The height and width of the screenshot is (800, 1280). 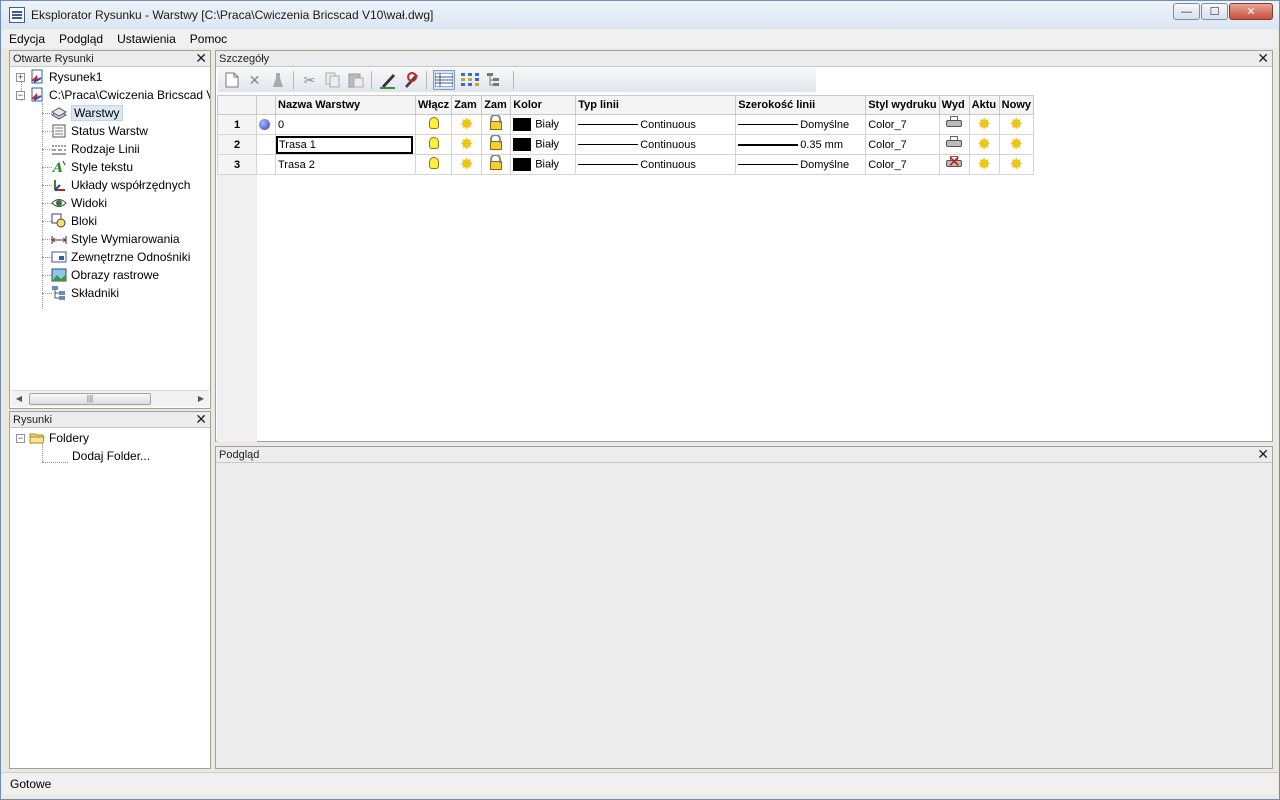 What do you see at coordinates (266, 105) in the screenshot?
I see `column-header-current` at bounding box center [266, 105].